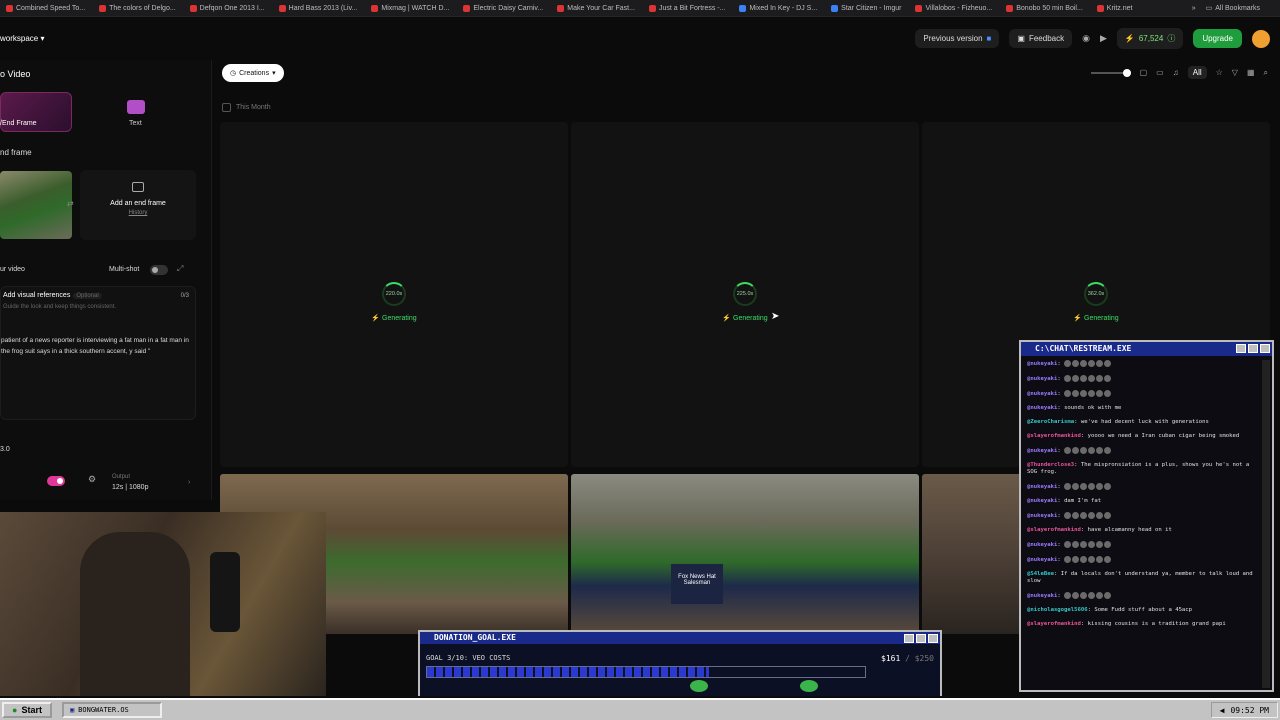 This screenshot has height=720, width=1280. I want to click on audio-toggle, so click(56, 481).